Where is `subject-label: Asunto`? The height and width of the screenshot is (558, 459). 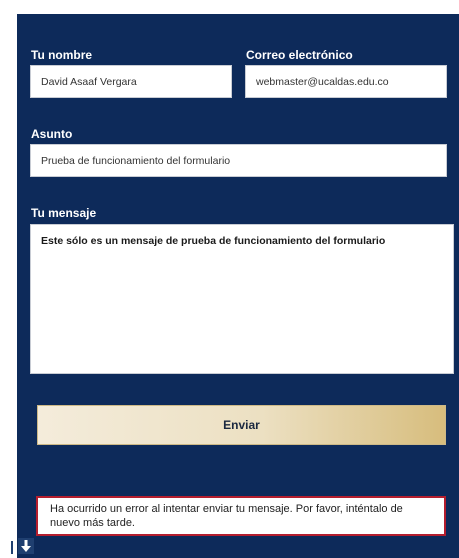
subject-label: Asunto is located at coordinates (52, 134).